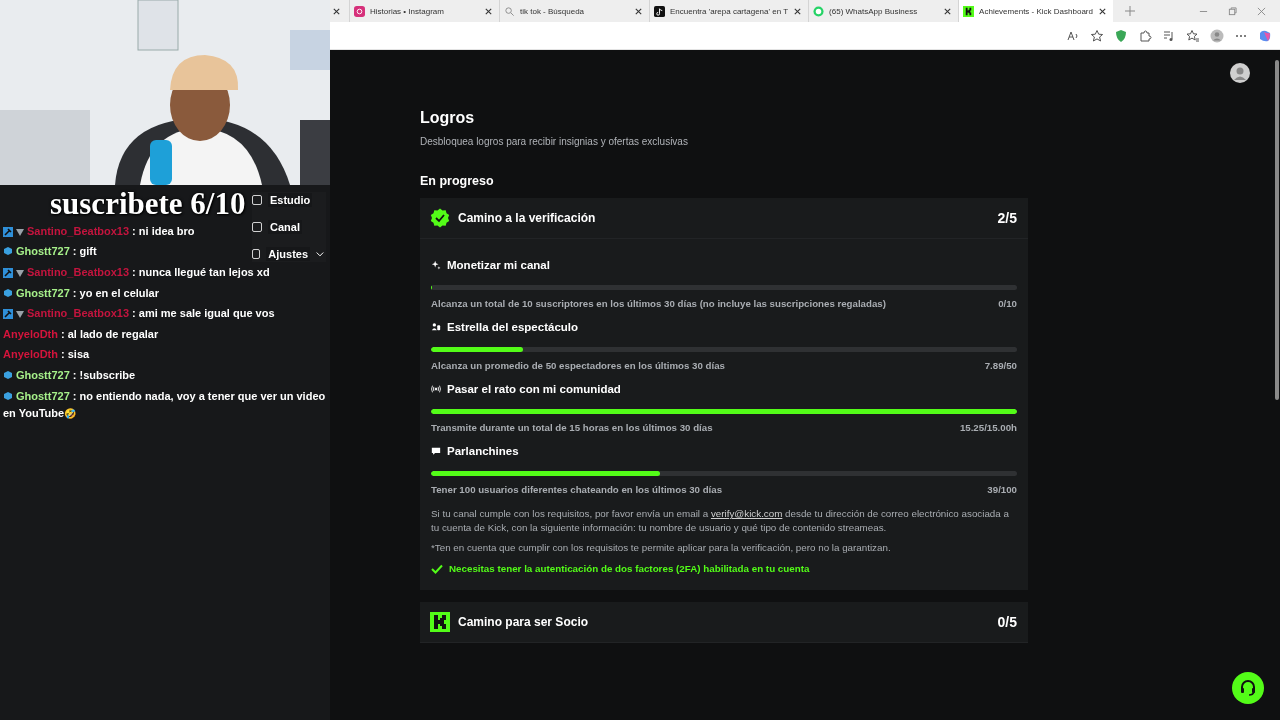 Image resolution: width=1280 pixels, height=720 pixels. What do you see at coordinates (436, 389) in the screenshot?
I see `broadcast-icon` at bounding box center [436, 389].